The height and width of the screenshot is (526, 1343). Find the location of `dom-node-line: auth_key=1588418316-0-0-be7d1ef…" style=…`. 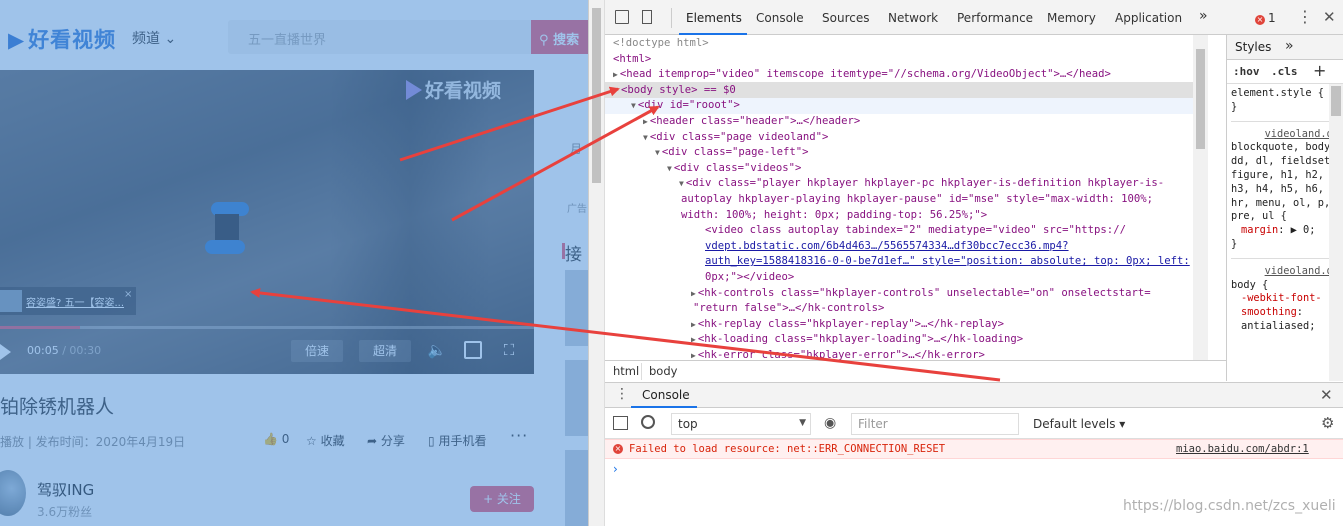

dom-node-line: auth_key=1588418316-0-0-be7d1ef…" style=… is located at coordinates (946, 262).